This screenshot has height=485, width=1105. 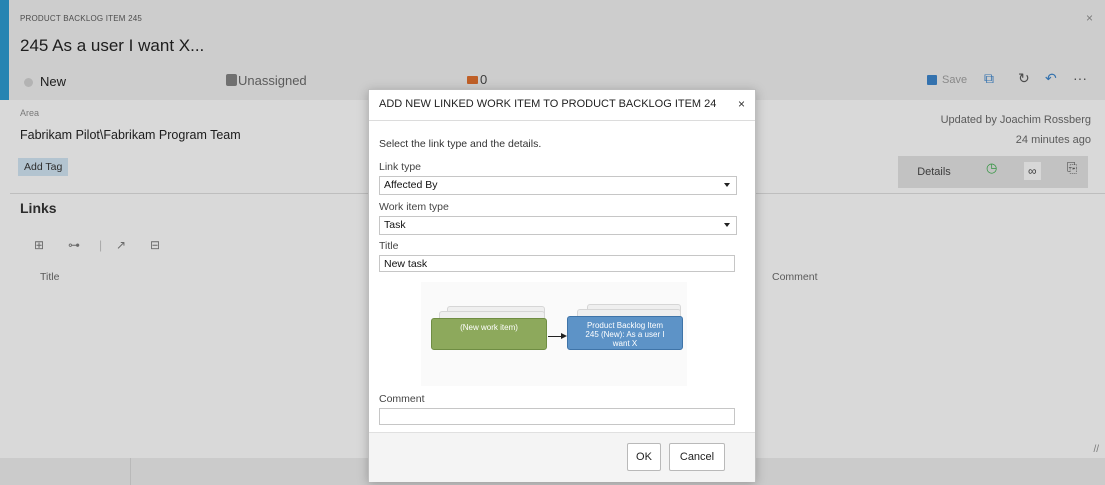 I want to click on new-work-item-node: (New work item), so click(x=489, y=334).